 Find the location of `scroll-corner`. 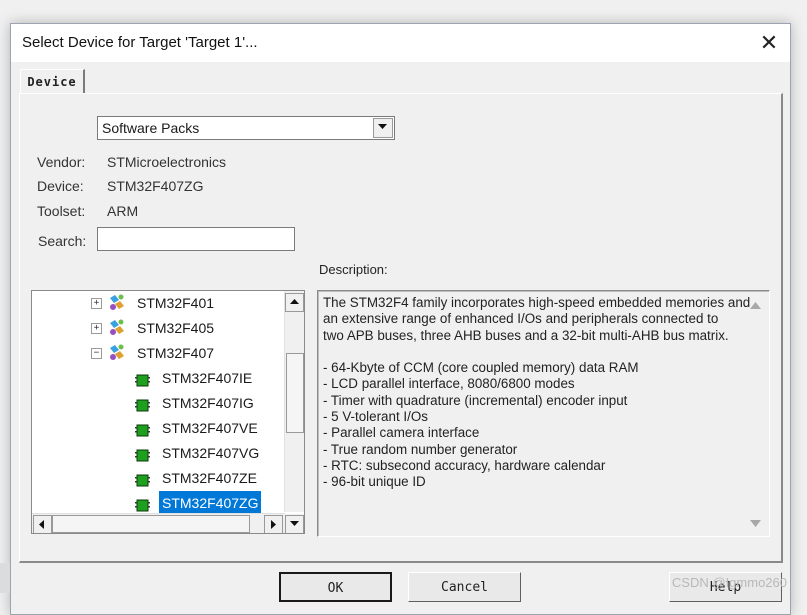

scroll-corner is located at coordinates (294, 523).